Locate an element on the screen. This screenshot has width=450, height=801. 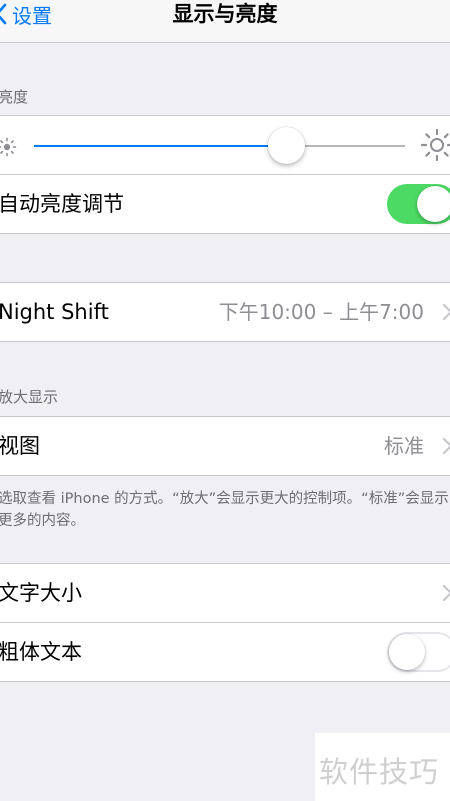
text-size-row: 文字大小 is located at coordinates (225, 593).